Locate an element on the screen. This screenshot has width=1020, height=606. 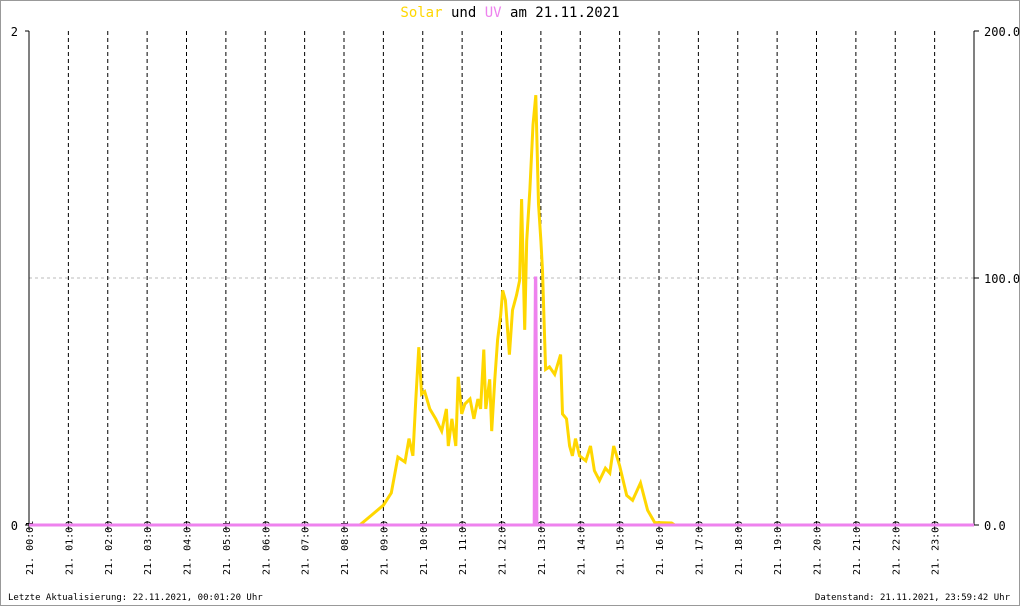
x-tick-label: 21. 16:00 is located at coordinates (660, 548).